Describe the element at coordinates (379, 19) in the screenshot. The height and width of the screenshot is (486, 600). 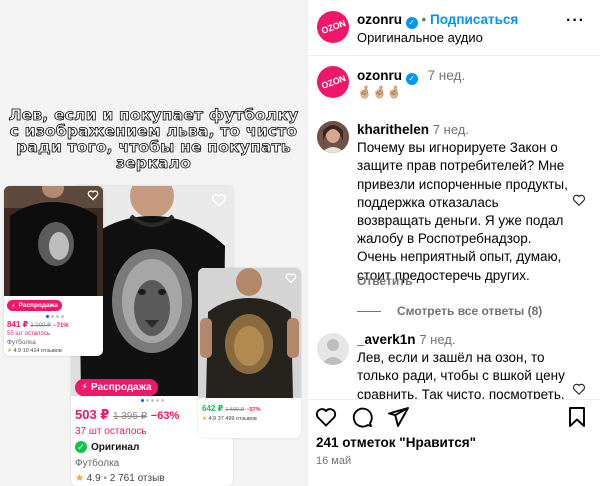
I see `header-username: ozonru` at that location.